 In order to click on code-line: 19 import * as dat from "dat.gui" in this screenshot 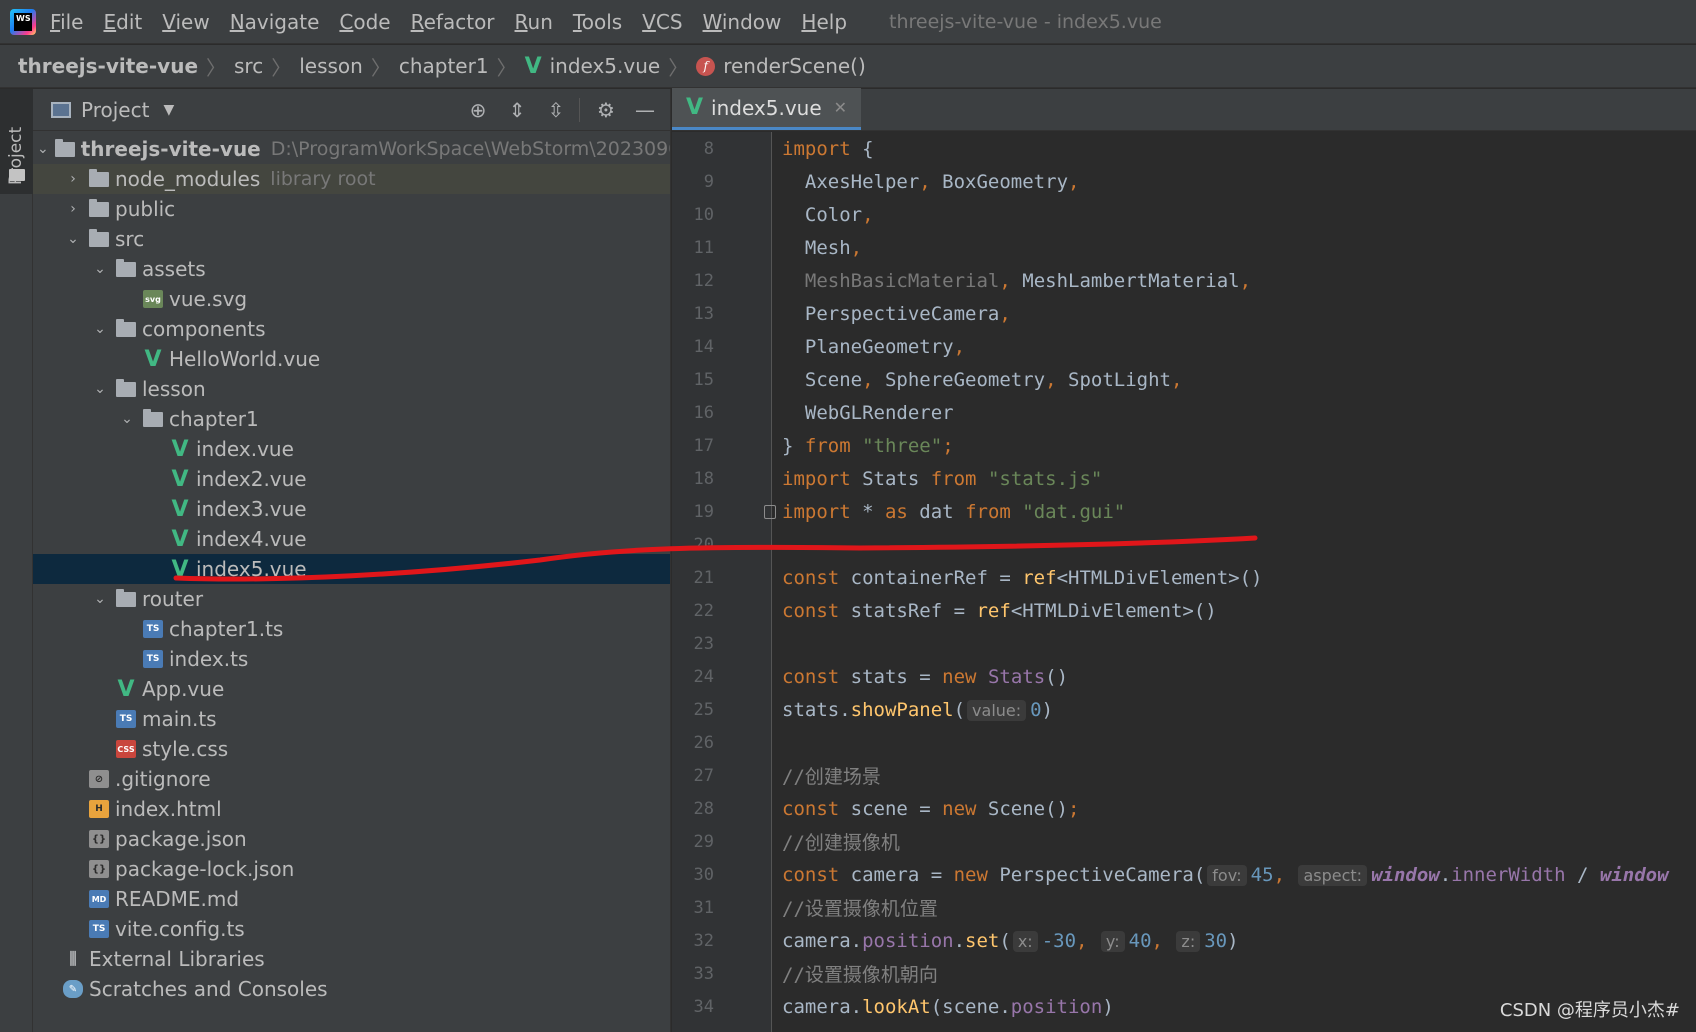, I will do `click(909, 511)`.